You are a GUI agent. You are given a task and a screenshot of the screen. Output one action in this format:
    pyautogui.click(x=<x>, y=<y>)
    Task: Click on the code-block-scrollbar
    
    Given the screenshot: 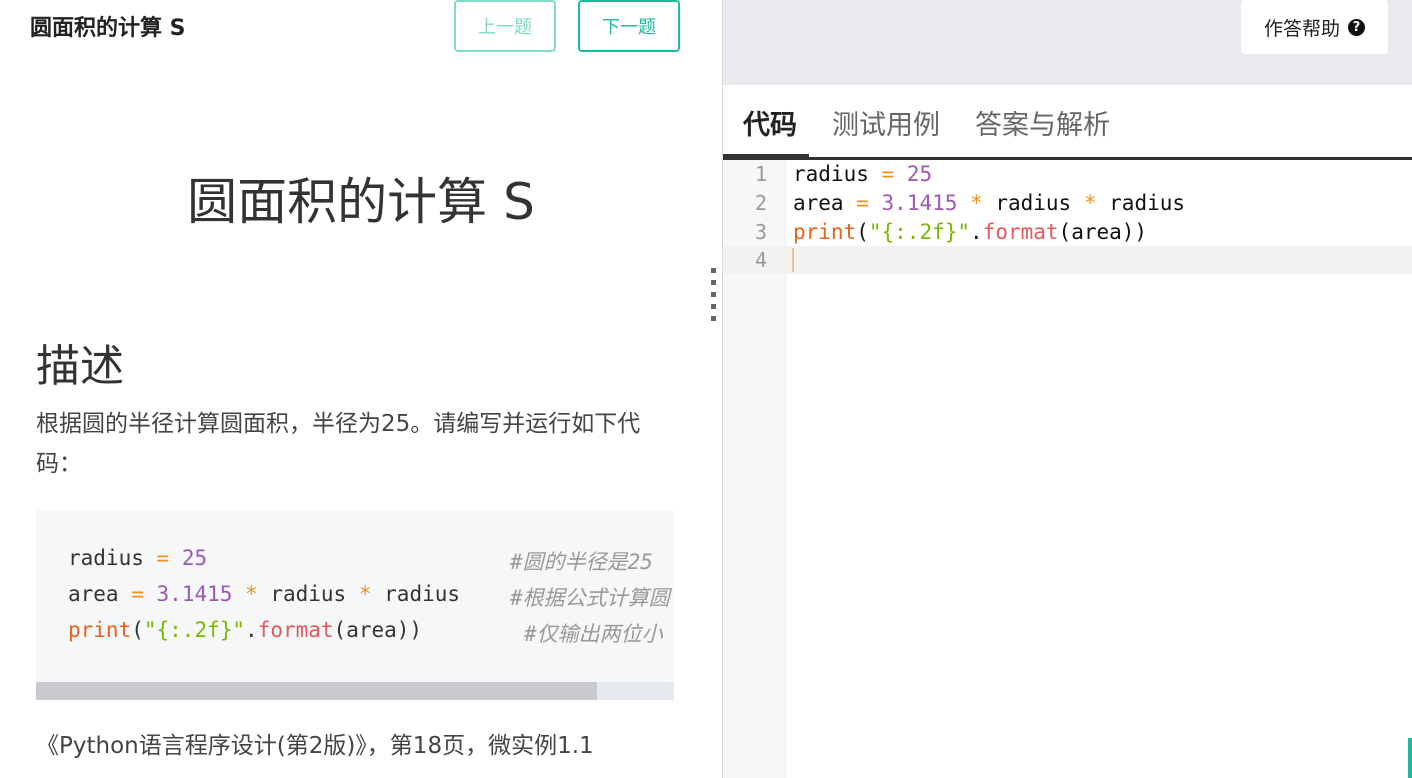 What is the action you would take?
    pyautogui.click(x=355, y=691)
    